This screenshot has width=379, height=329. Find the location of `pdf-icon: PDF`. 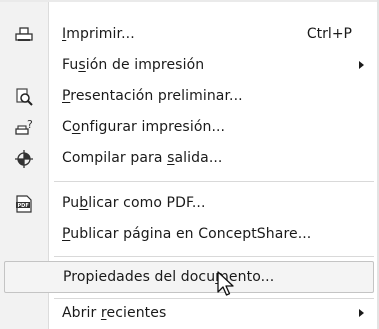

pdf-icon: PDF is located at coordinates (24, 204).